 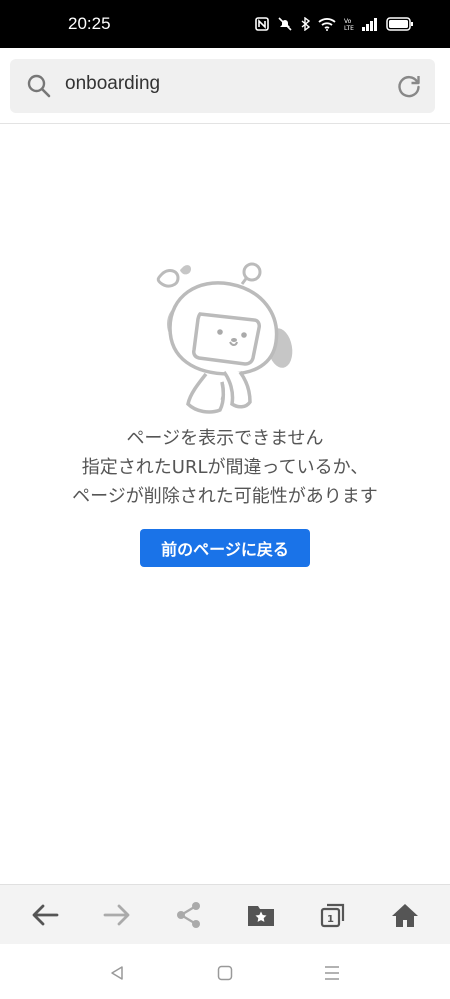 What do you see at coordinates (189, 915) in the screenshot?
I see `share-icon` at bounding box center [189, 915].